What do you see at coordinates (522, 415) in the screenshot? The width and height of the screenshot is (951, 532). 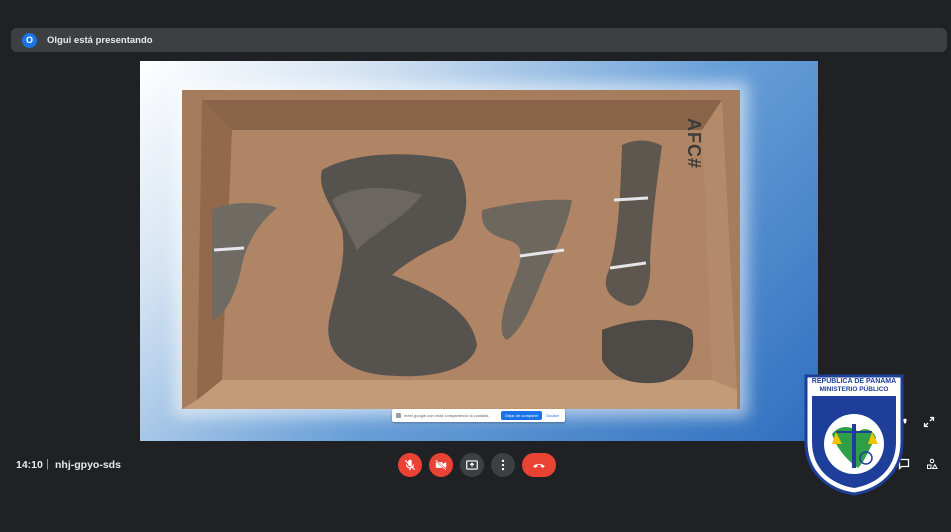 I see `stop-sharing-button: Dejar de compartir` at bounding box center [522, 415].